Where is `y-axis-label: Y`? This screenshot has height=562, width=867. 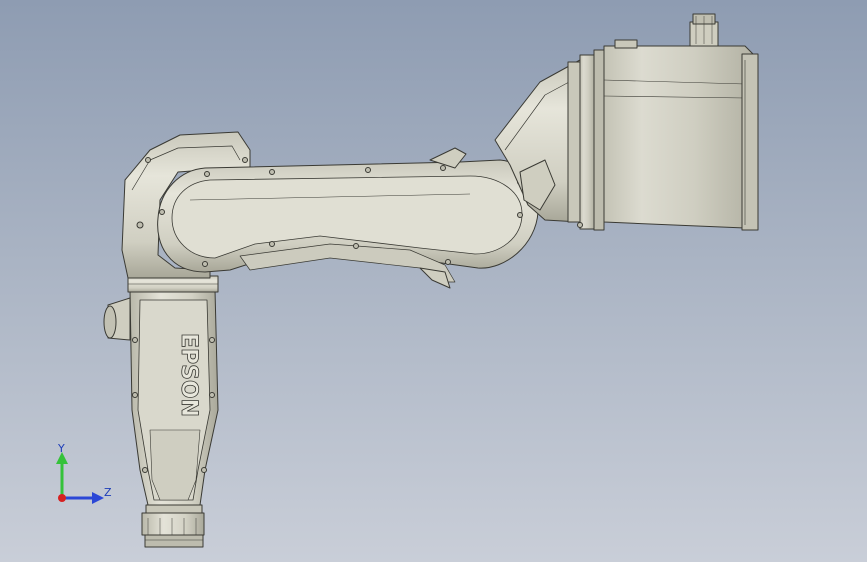
y-axis-label: Y is located at coordinates (61, 448).